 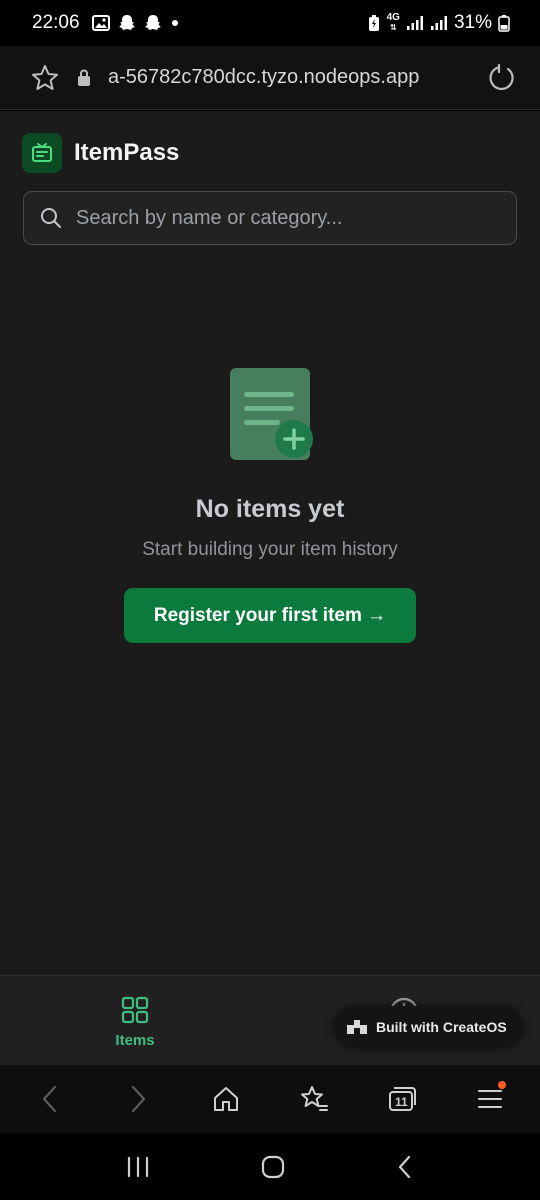 I want to click on app-header: ItemPass, so click(x=100, y=153).